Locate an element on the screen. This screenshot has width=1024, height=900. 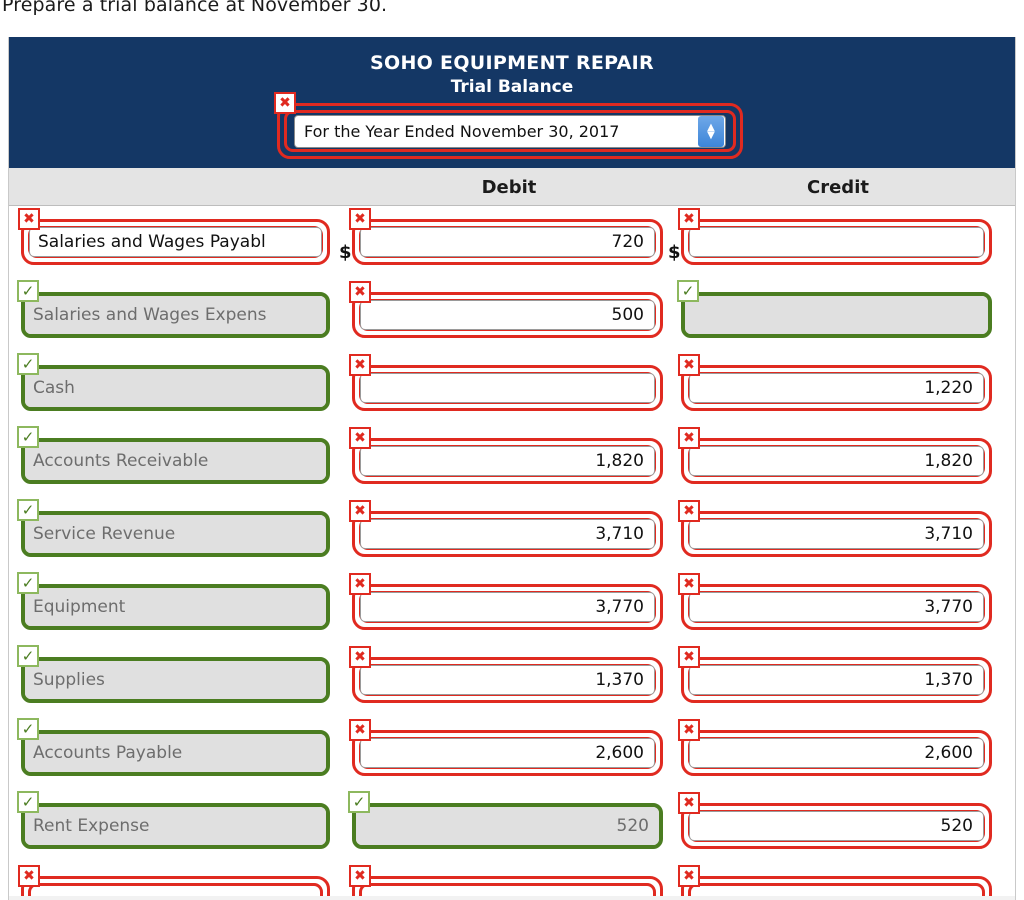
chevron-down-icon: ▼ is located at coordinates (711, 135).